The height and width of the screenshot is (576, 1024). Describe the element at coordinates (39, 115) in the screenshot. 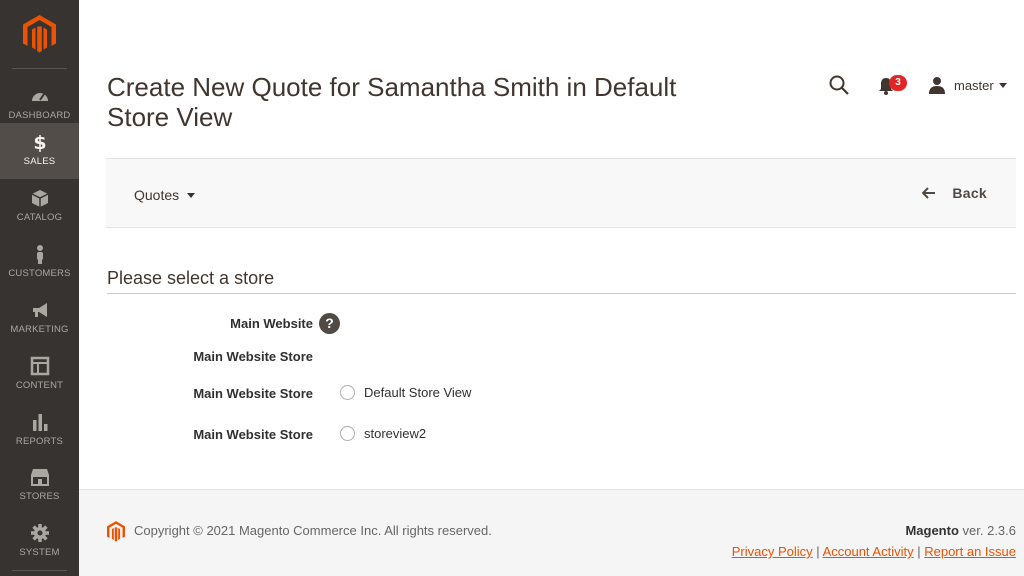

I see `nav-label: DASHBOARD` at that location.